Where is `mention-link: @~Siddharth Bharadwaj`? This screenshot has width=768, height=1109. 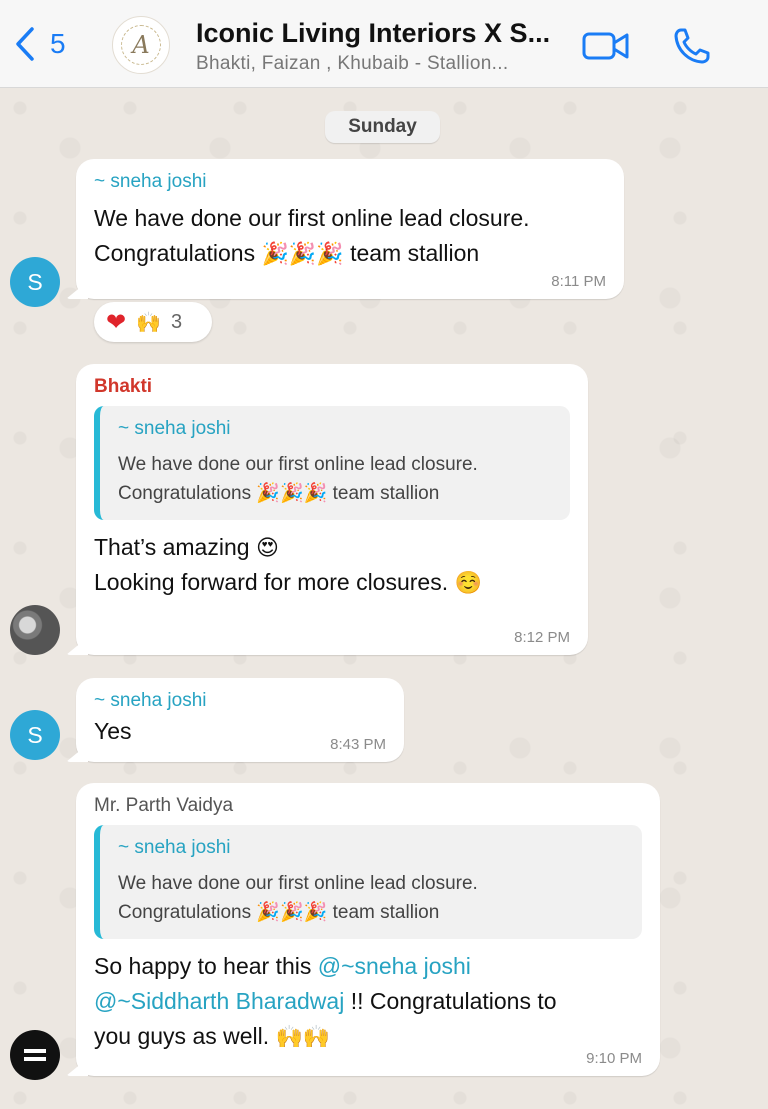
mention-link: @~Siddharth Bharadwaj is located at coordinates (219, 1001).